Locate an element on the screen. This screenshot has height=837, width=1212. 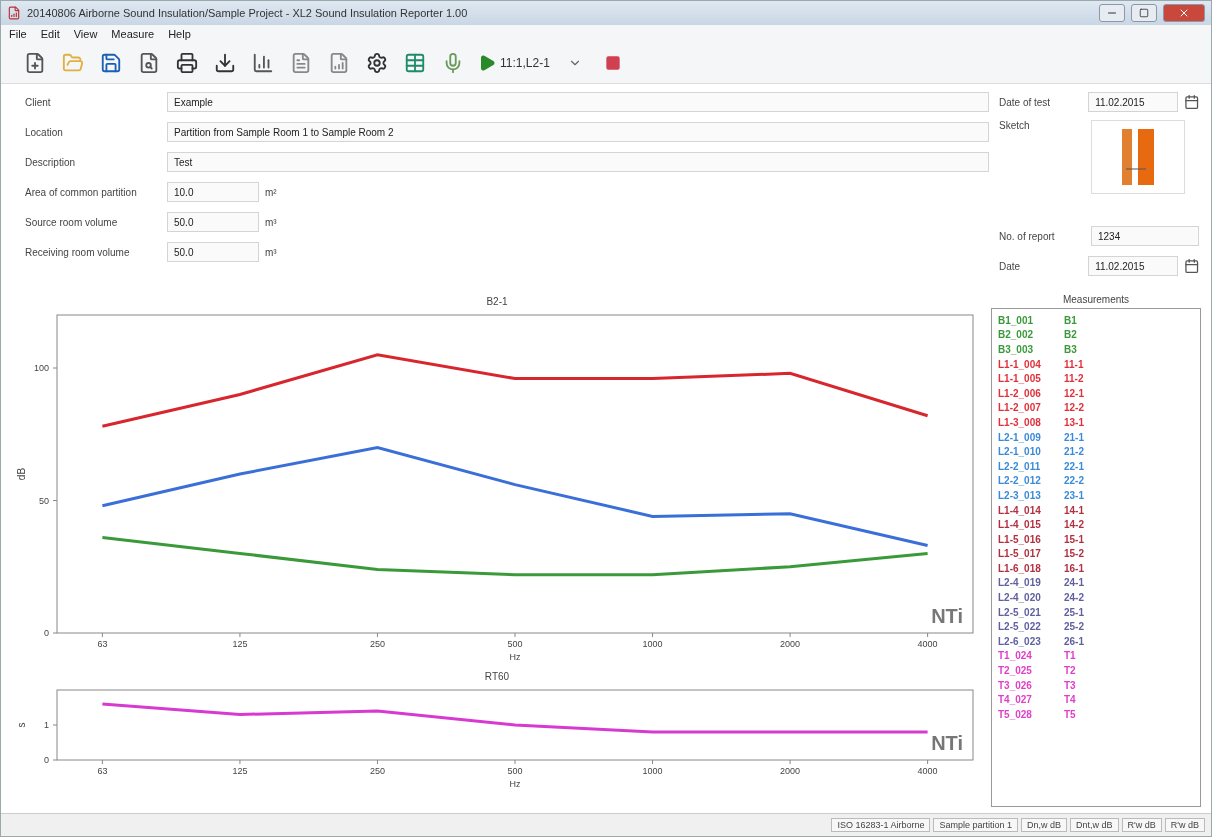
close-button is located at coordinates (1184, 13).